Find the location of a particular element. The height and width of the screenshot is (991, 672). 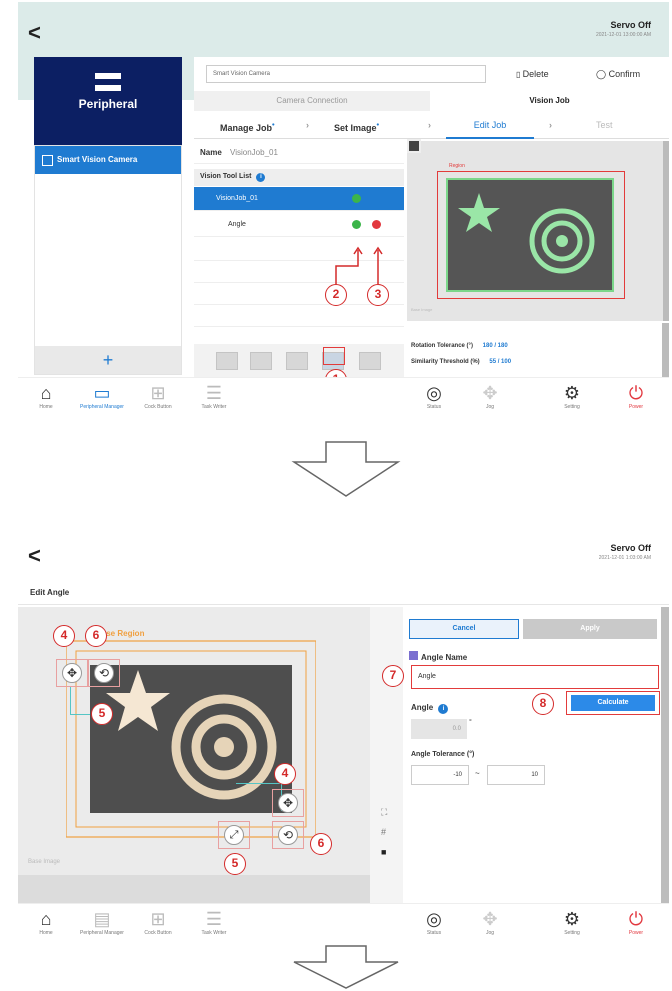

peripheral-item-smart-vision: Smart Vision Camera is located at coordinates (108, 160).